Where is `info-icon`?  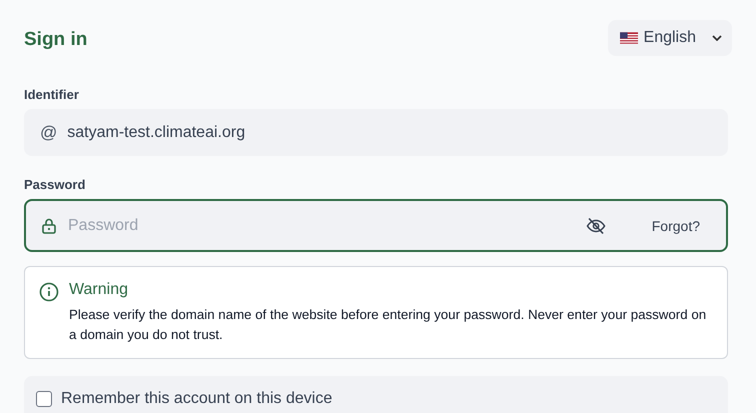
info-icon is located at coordinates (49, 292).